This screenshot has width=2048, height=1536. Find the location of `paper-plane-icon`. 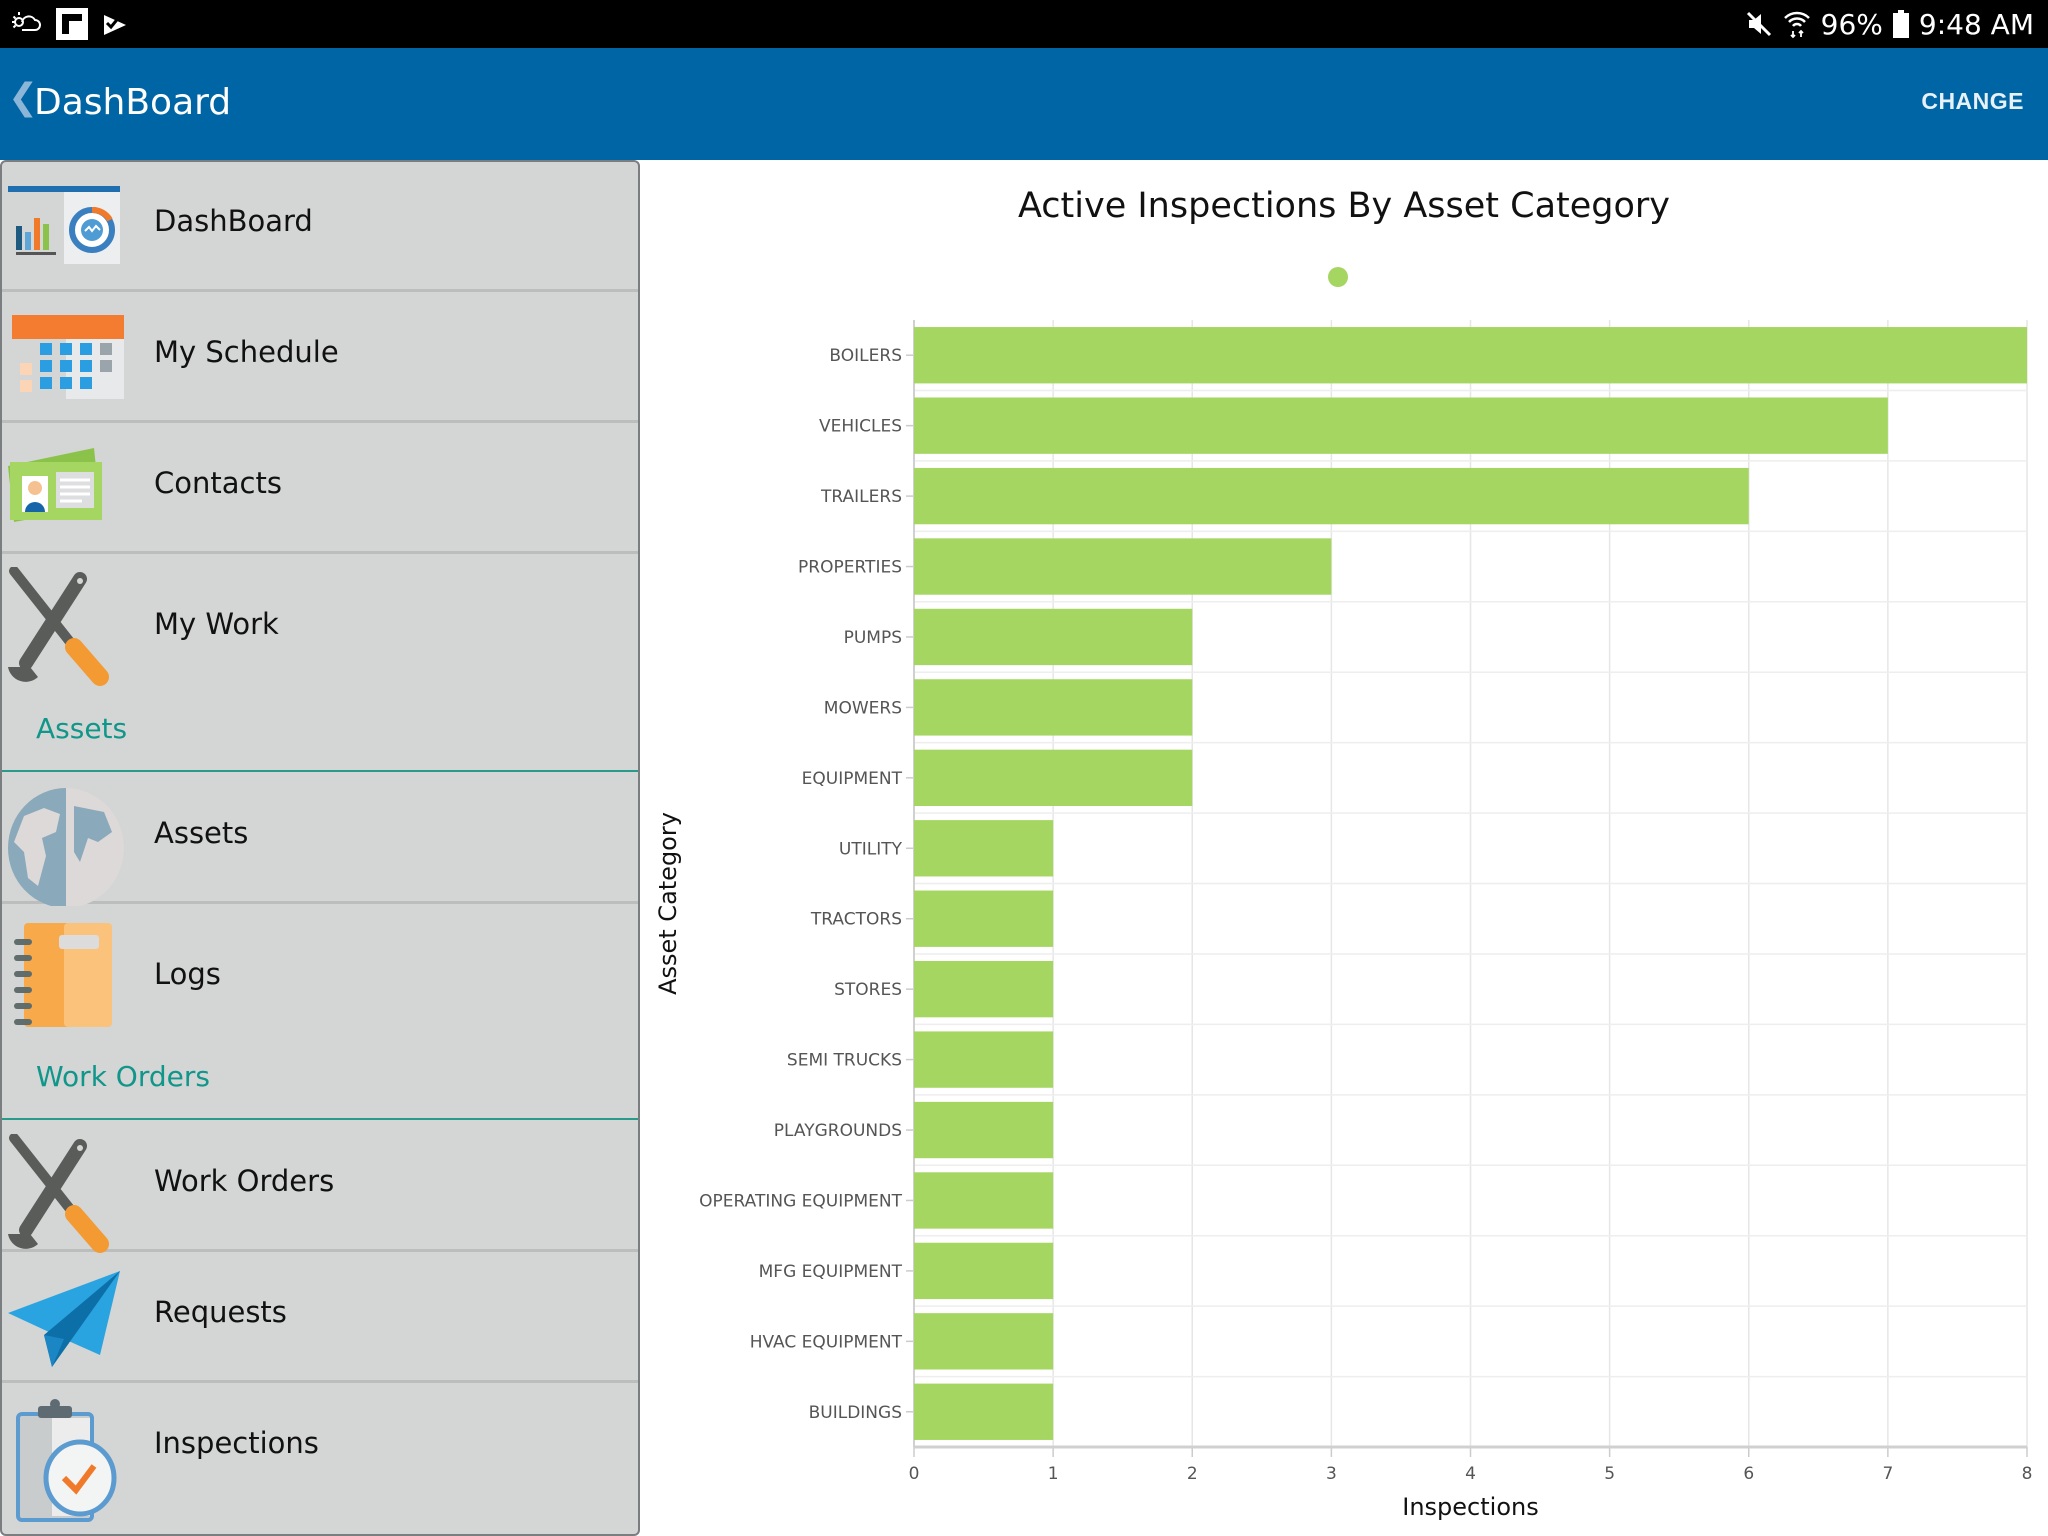

paper-plane-icon is located at coordinates (64, 1320).